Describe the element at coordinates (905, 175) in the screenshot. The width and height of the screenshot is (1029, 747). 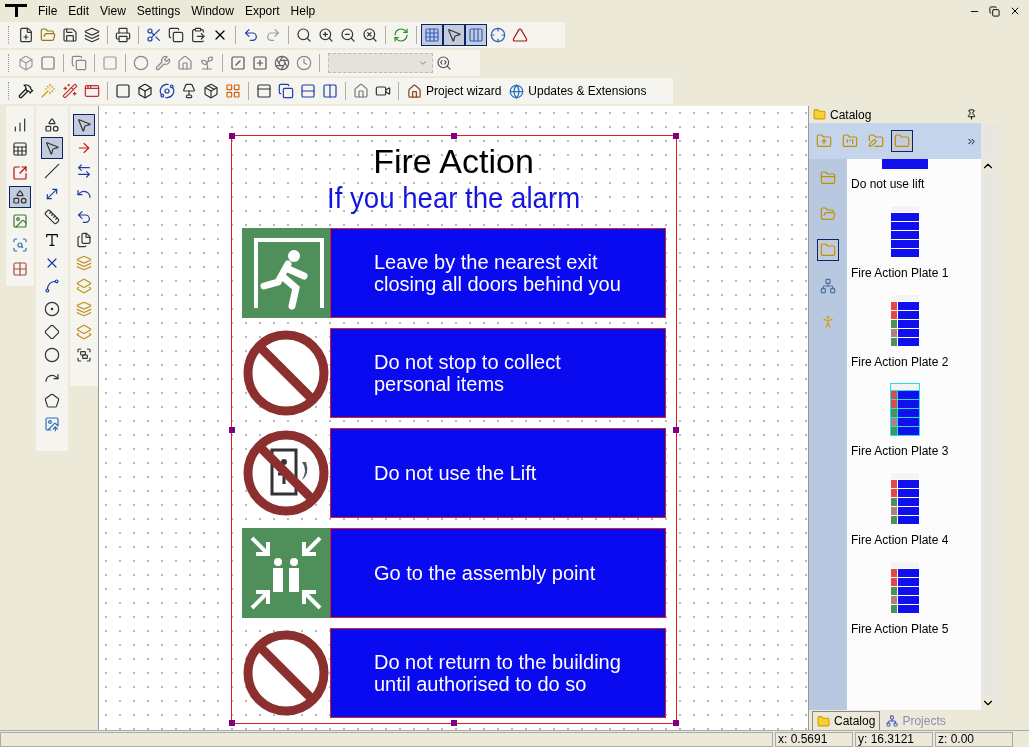
I see `catalog-item: Do not use lift` at that location.